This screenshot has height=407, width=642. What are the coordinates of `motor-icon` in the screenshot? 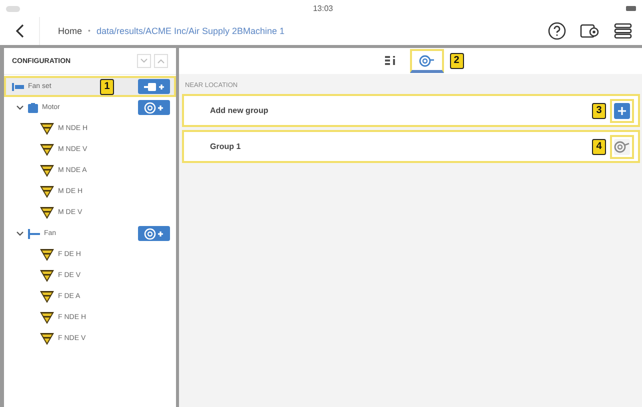 It's located at (33, 107).